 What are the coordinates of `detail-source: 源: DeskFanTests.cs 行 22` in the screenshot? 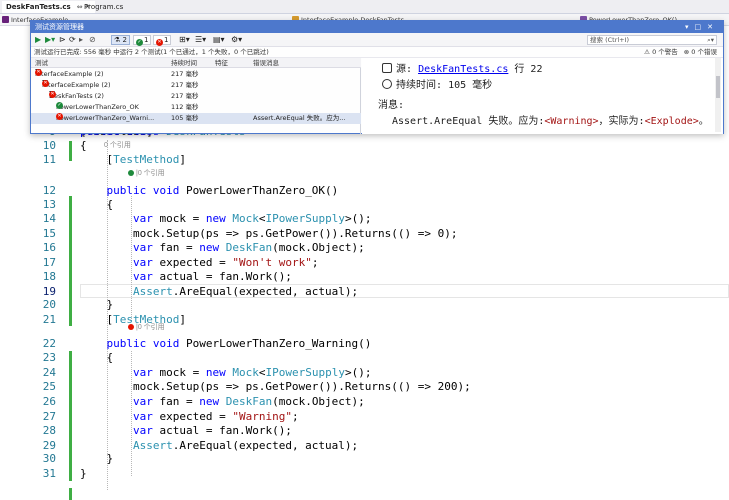 It's located at (462, 67).